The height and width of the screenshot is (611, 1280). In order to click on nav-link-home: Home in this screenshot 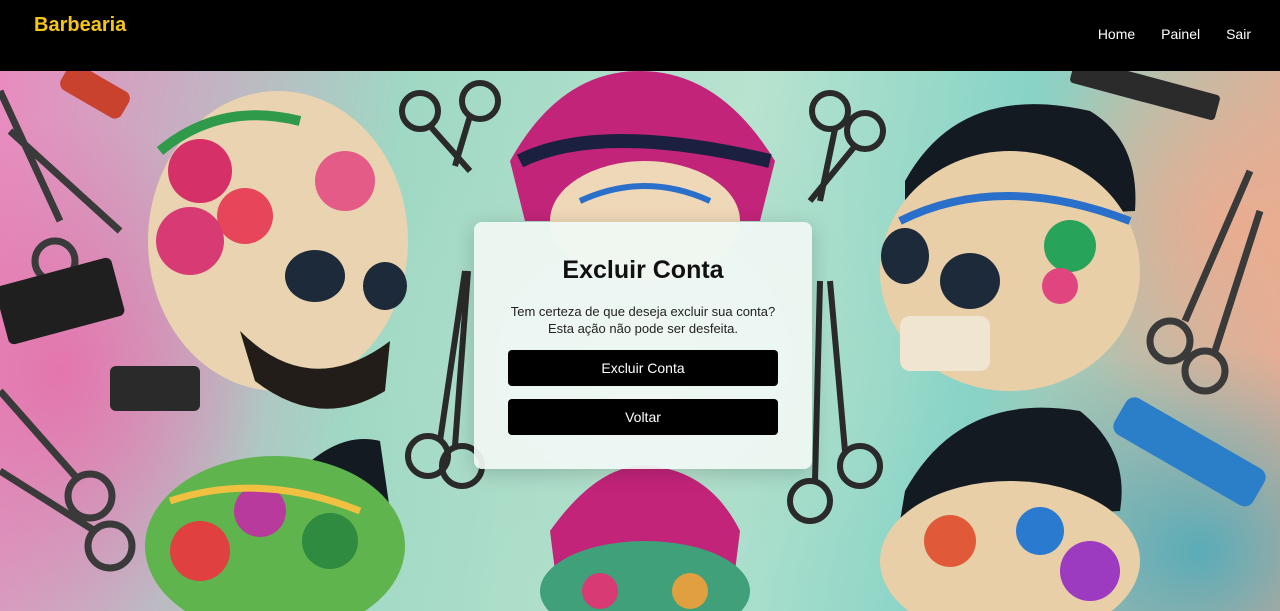, I will do `click(1116, 34)`.